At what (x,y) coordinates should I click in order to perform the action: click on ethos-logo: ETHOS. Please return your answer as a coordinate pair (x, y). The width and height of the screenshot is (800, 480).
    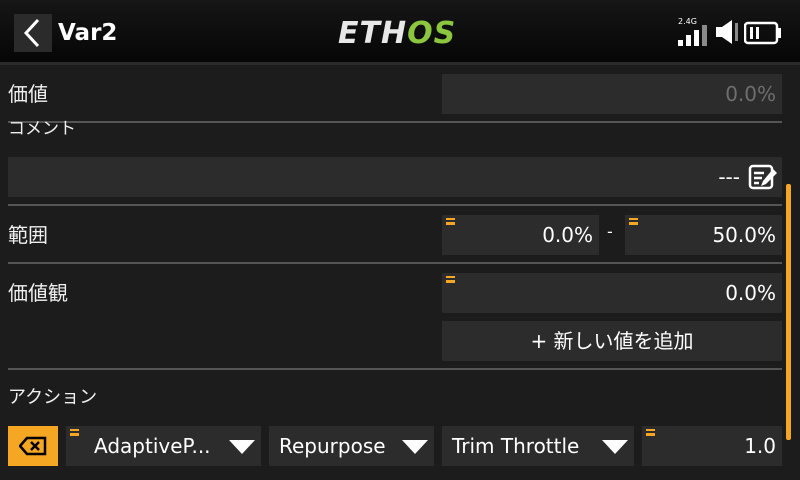
    Looking at the image, I should click on (397, 33).